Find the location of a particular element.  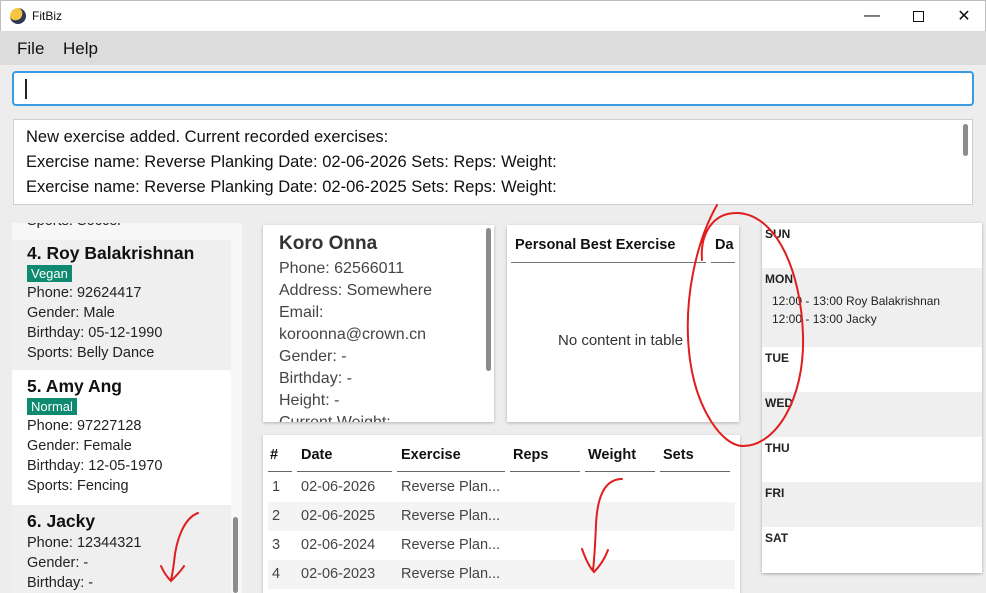

close-icon: ✕ is located at coordinates (964, 16).